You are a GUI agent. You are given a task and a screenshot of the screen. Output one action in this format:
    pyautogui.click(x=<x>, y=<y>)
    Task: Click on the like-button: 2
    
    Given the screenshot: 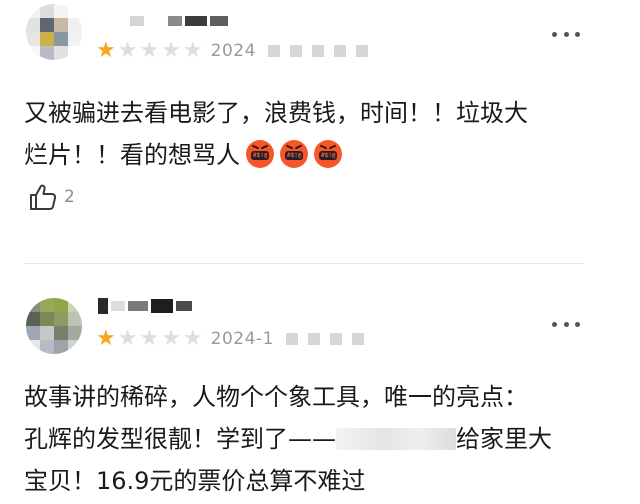 What is the action you would take?
    pyautogui.click(x=51, y=197)
    